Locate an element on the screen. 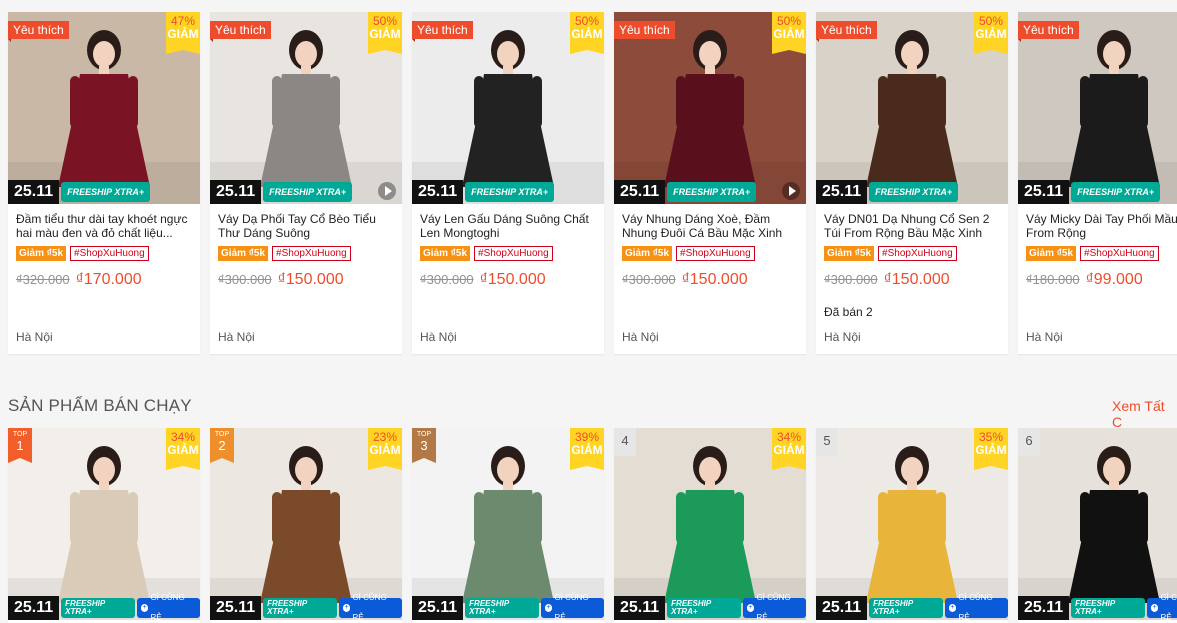 This screenshot has width=1177, height=623. rank-badge: 5 is located at coordinates (827, 442).